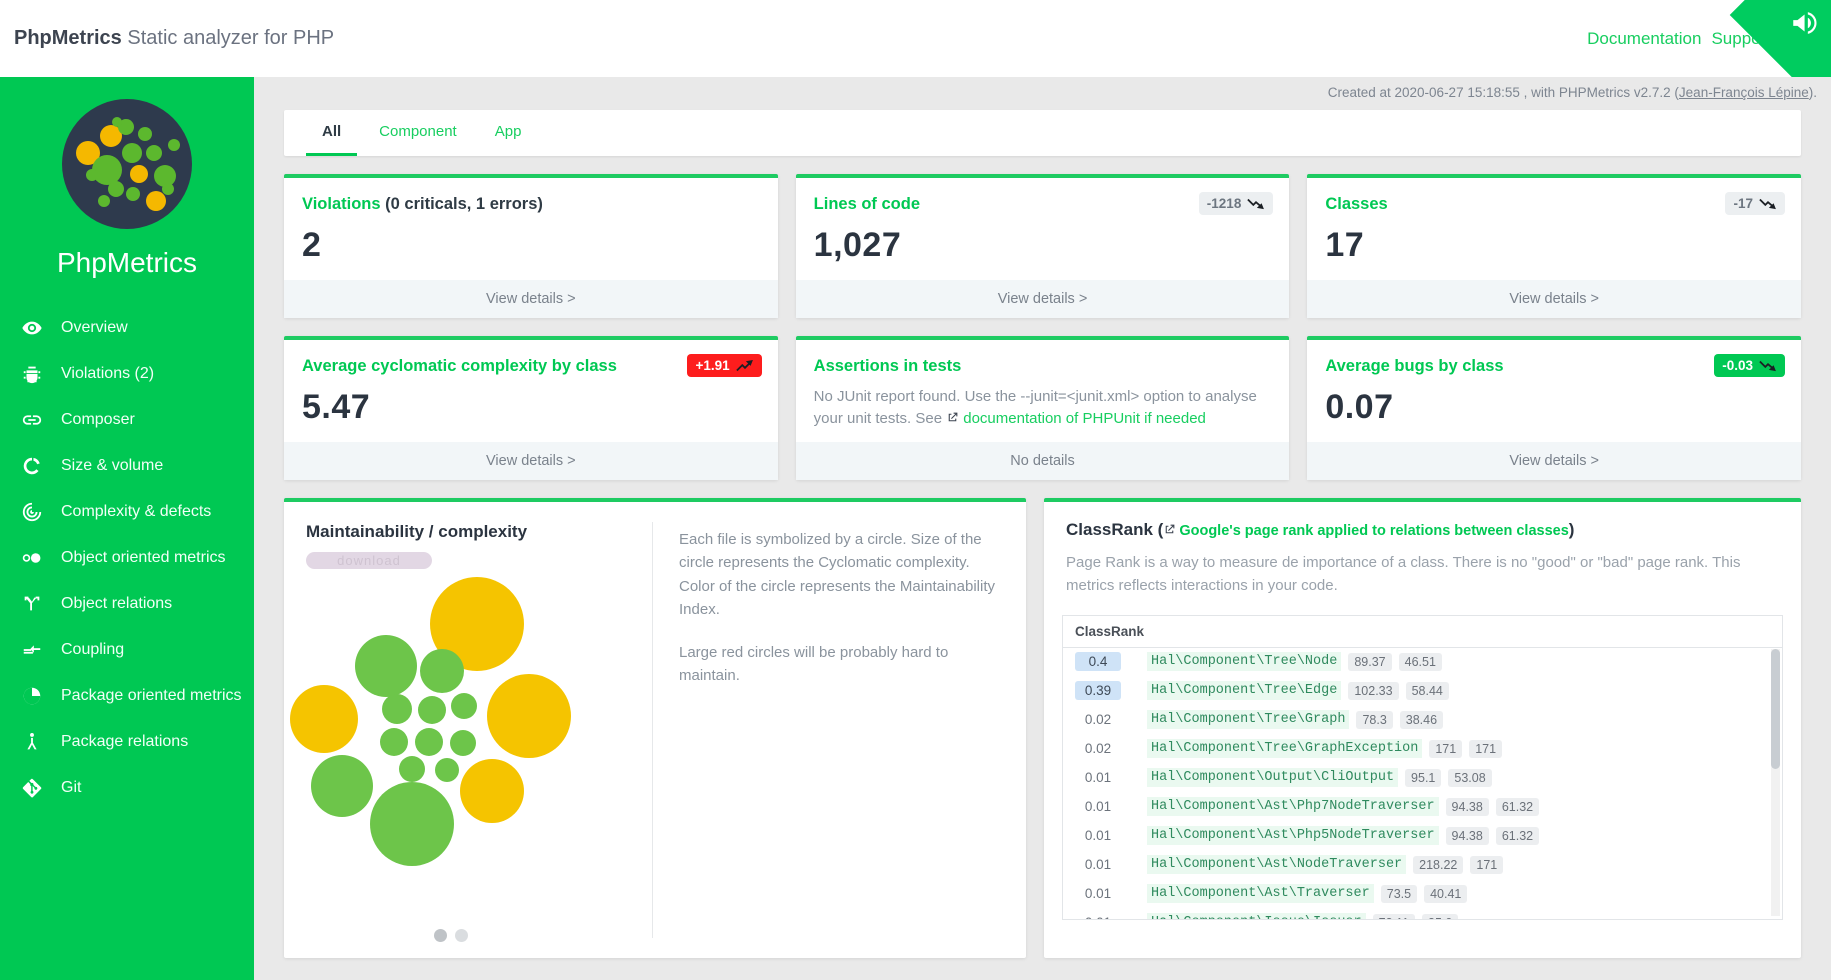  Describe the element at coordinates (1277, 864) in the screenshot. I see `class-name-link: Hal\Component\Ast\NodeTraverser` at that location.